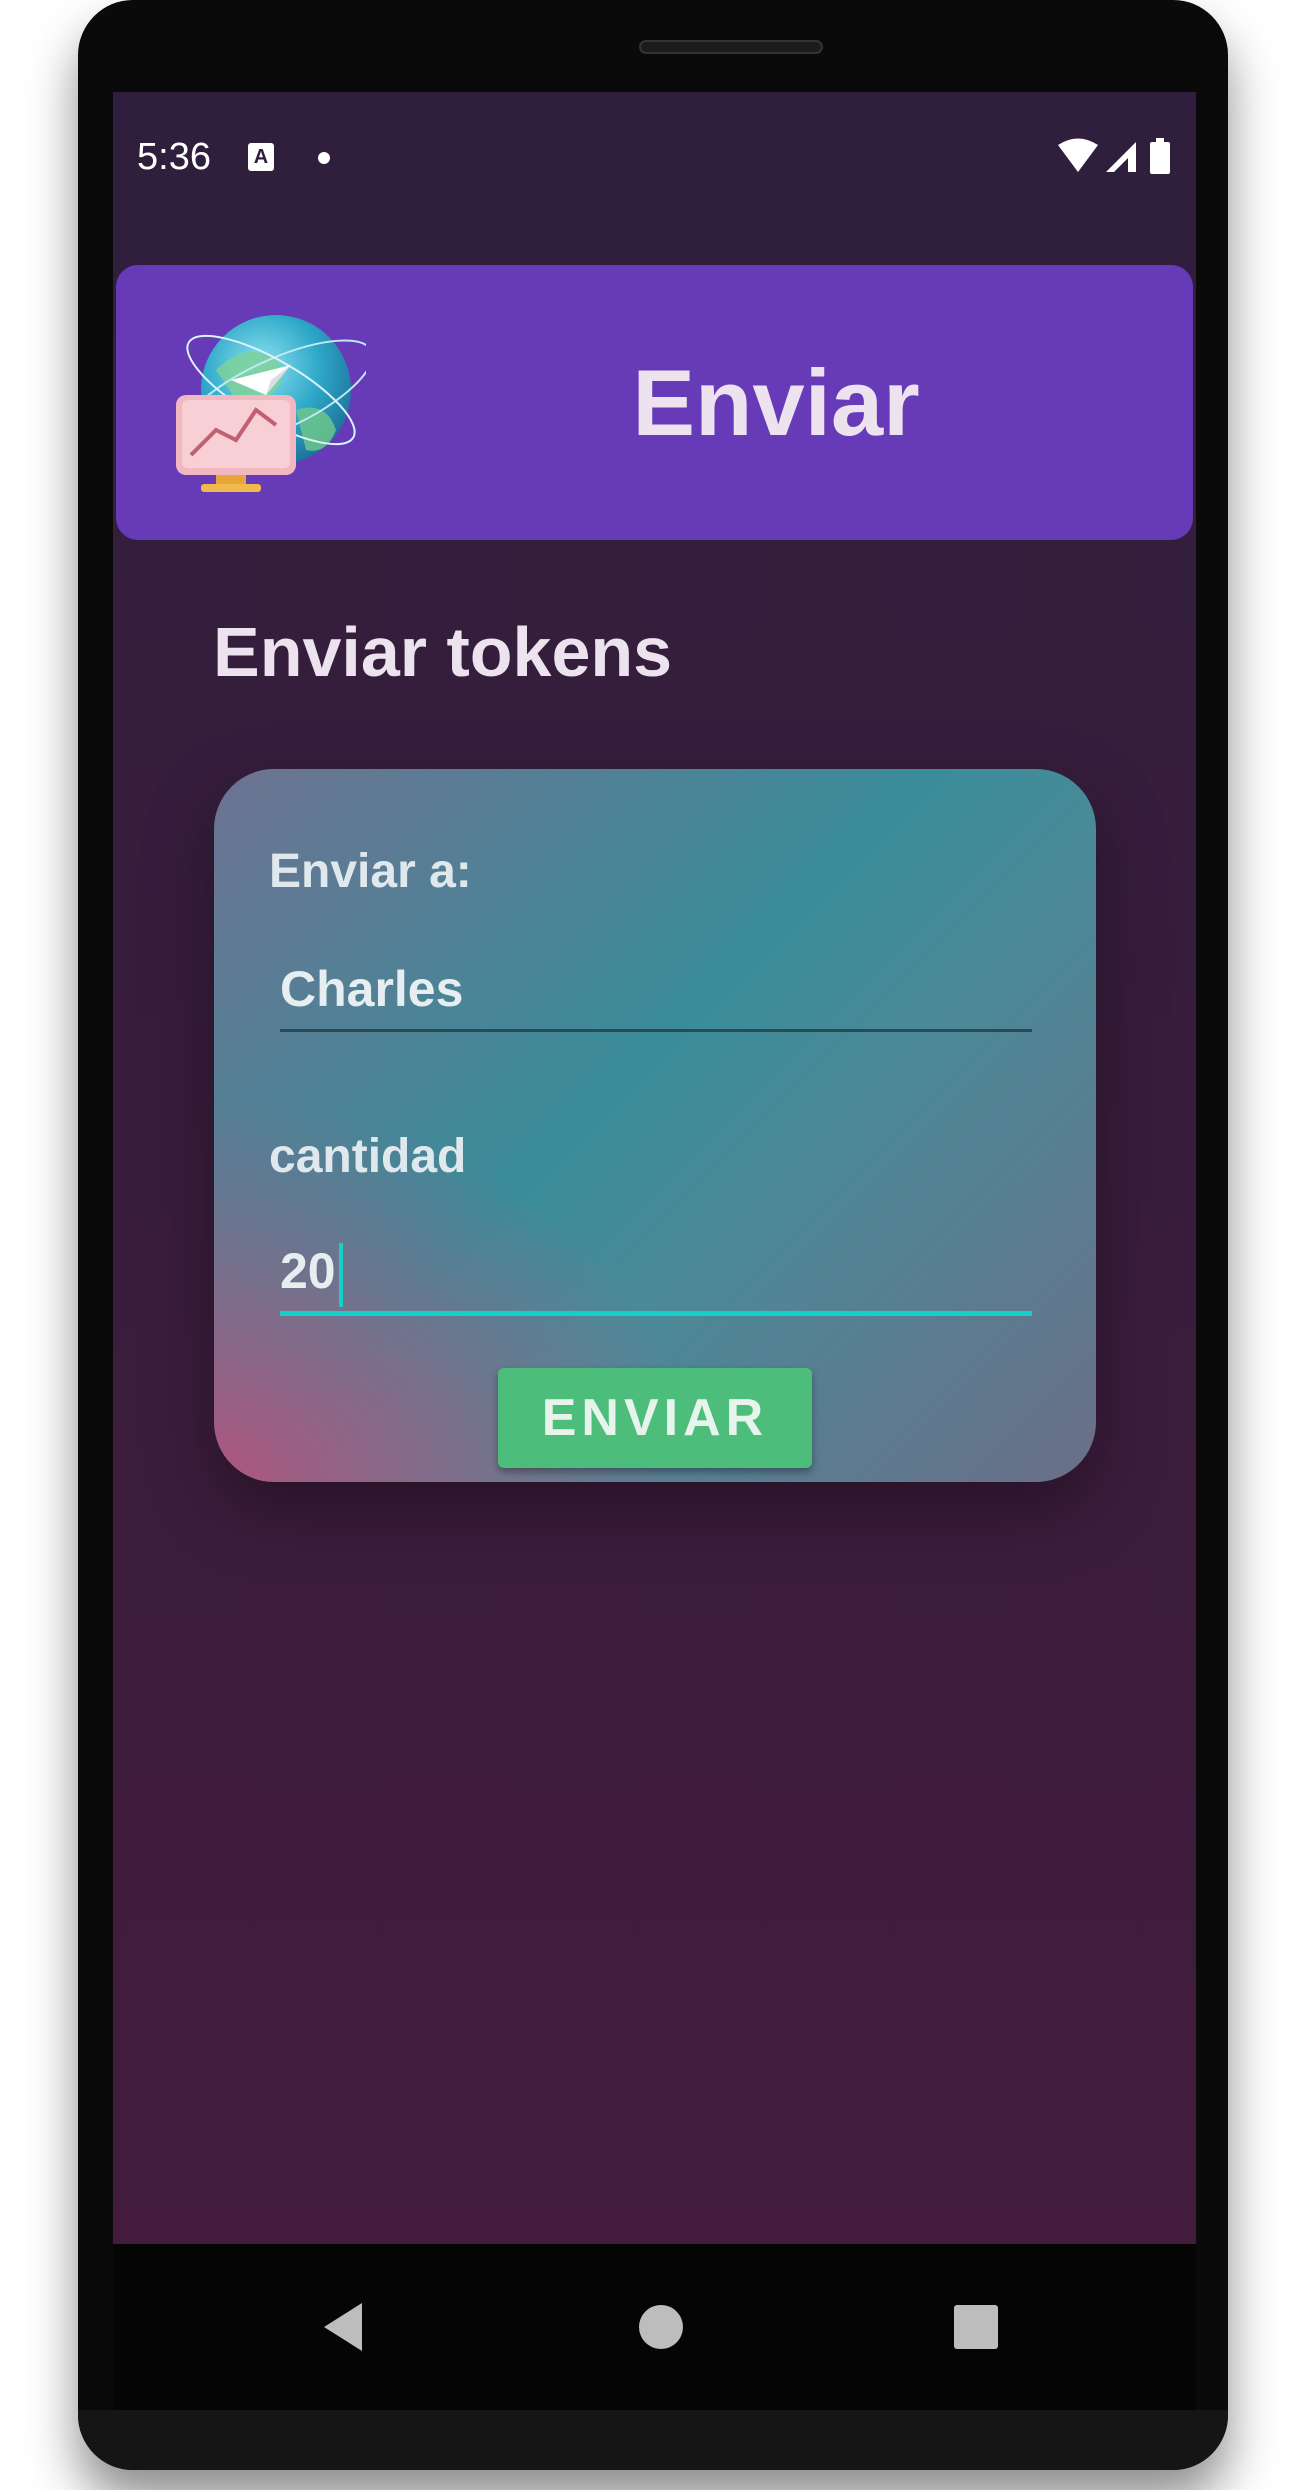 The image size is (1305, 2490). What do you see at coordinates (653, 2440) in the screenshot?
I see `phone-chin` at bounding box center [653, 2440].